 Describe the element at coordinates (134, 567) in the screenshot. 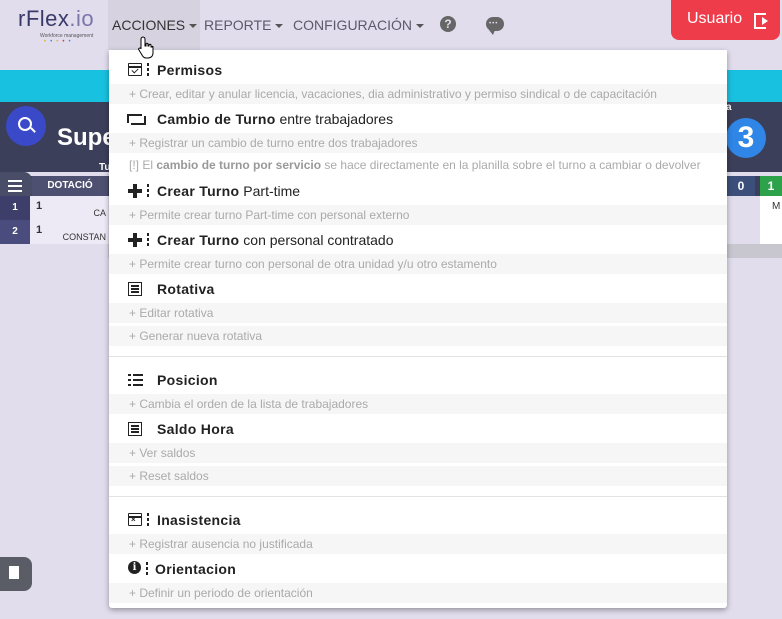

I see `info-icon: i` at that location.